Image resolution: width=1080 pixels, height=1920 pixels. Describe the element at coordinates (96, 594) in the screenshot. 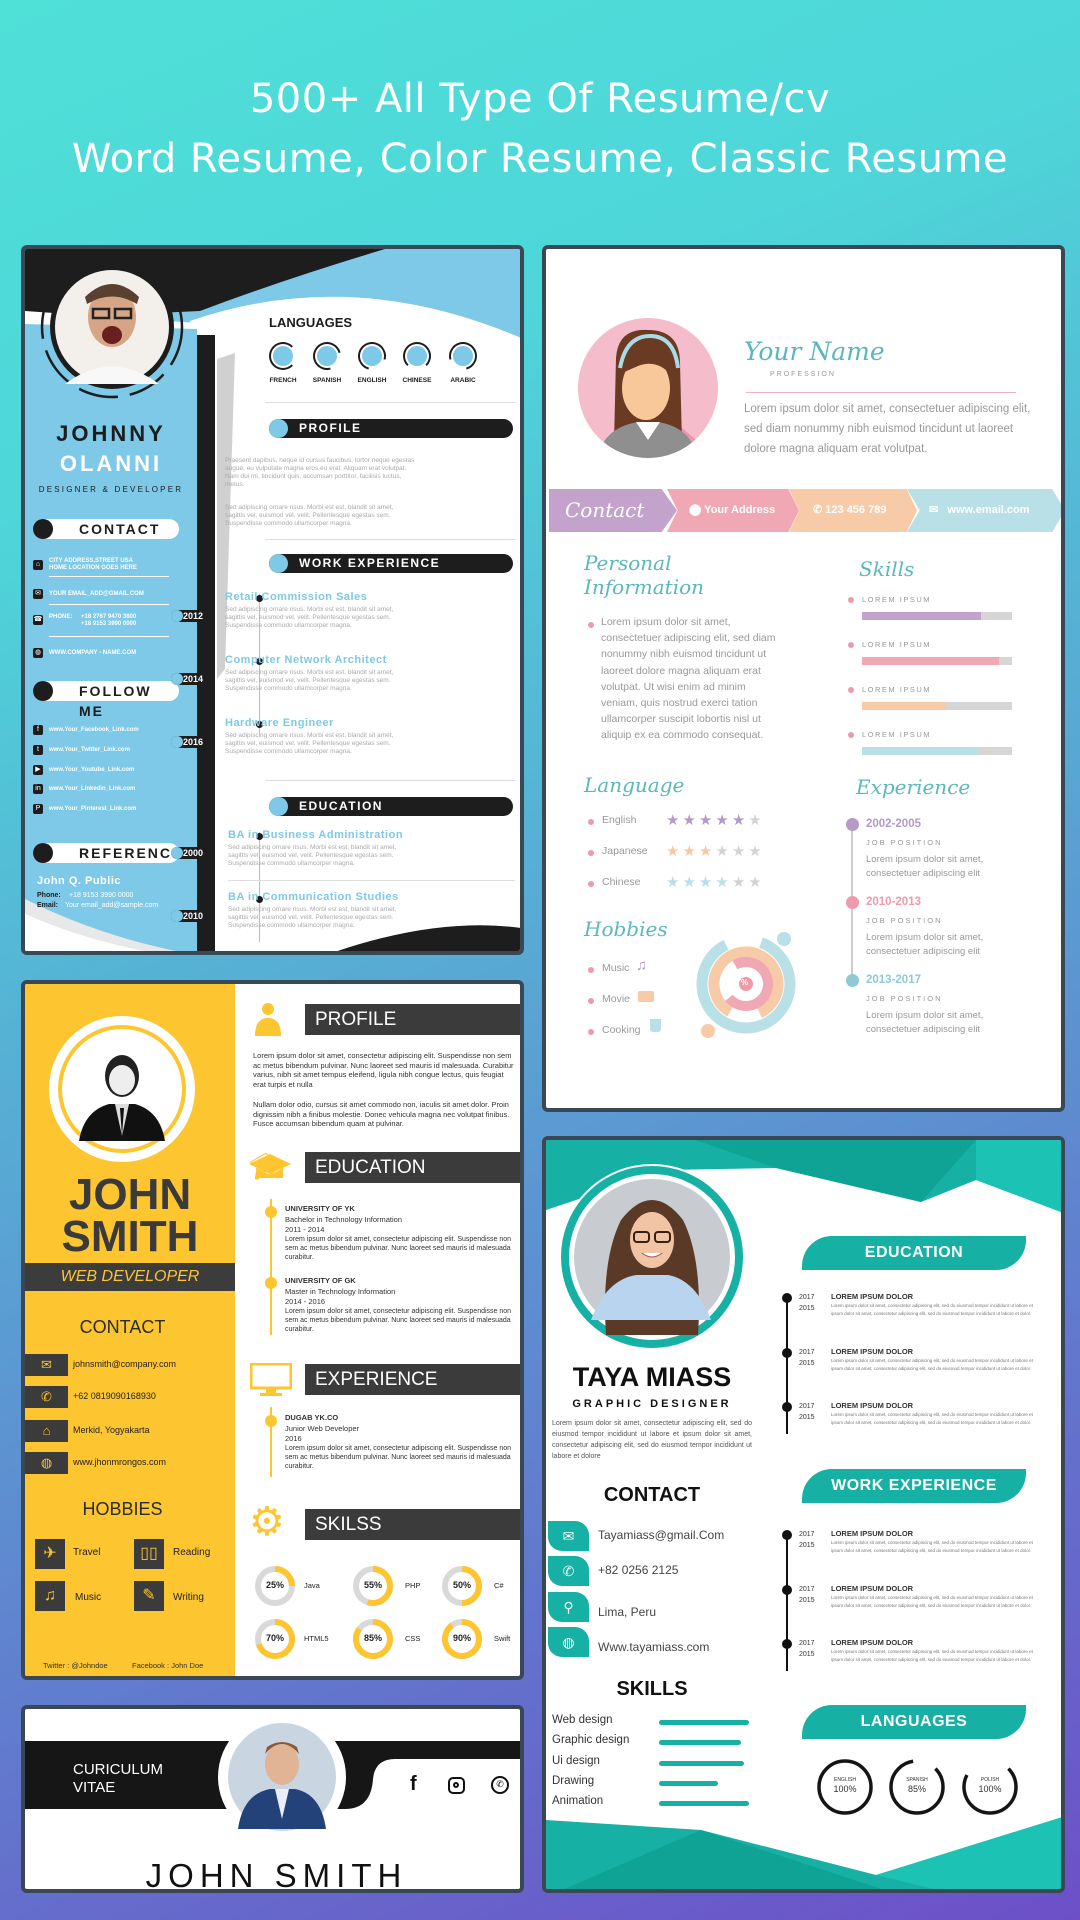

I see `contact-email: YOUR EMAIL_ADD@GMAIL.COM` at that location.